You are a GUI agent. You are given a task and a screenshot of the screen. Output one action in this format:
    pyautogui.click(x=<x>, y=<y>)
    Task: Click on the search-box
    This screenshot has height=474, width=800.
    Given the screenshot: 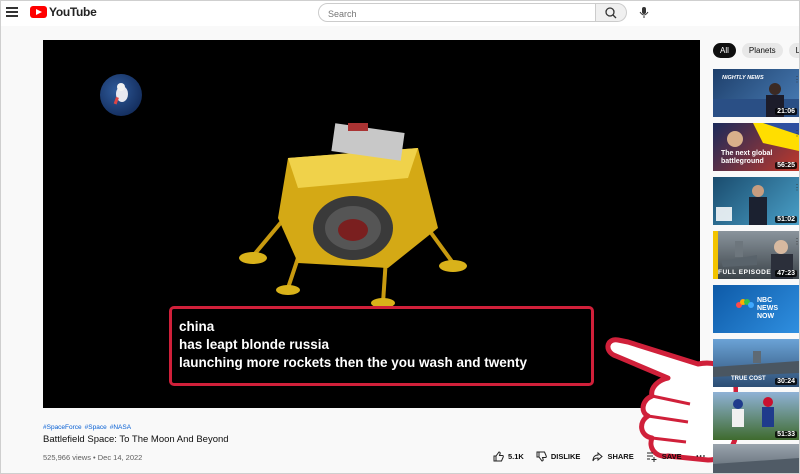 What is the action you would take?
    pyautogui.click(x=457, y=12)
    